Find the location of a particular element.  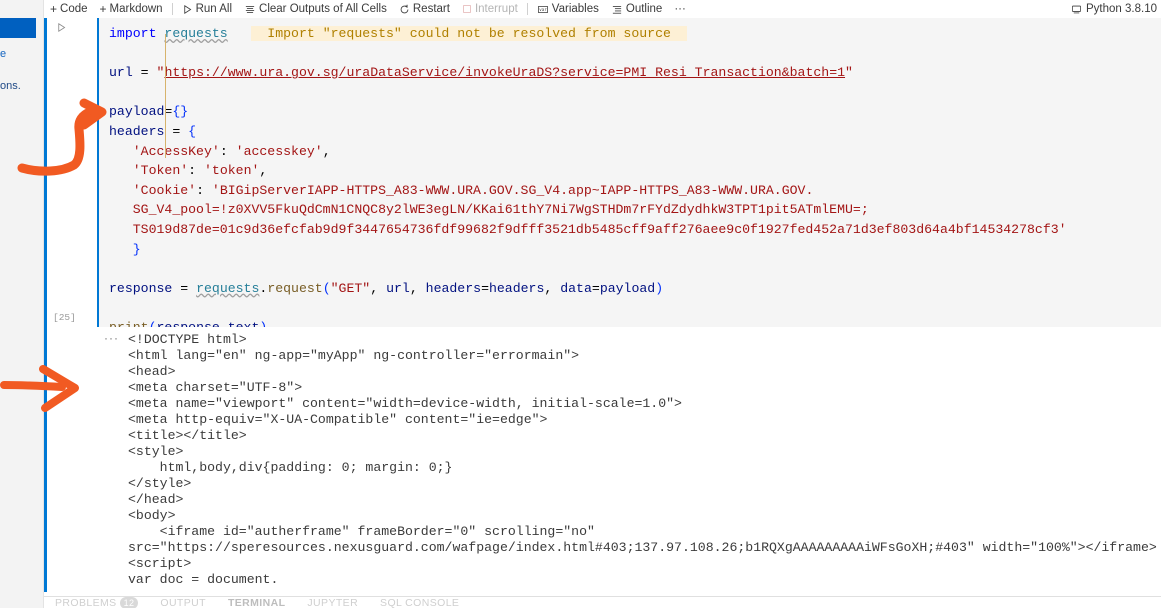

toolbar-add-markdown-label: Markdown is located at coordinates (136, 9).